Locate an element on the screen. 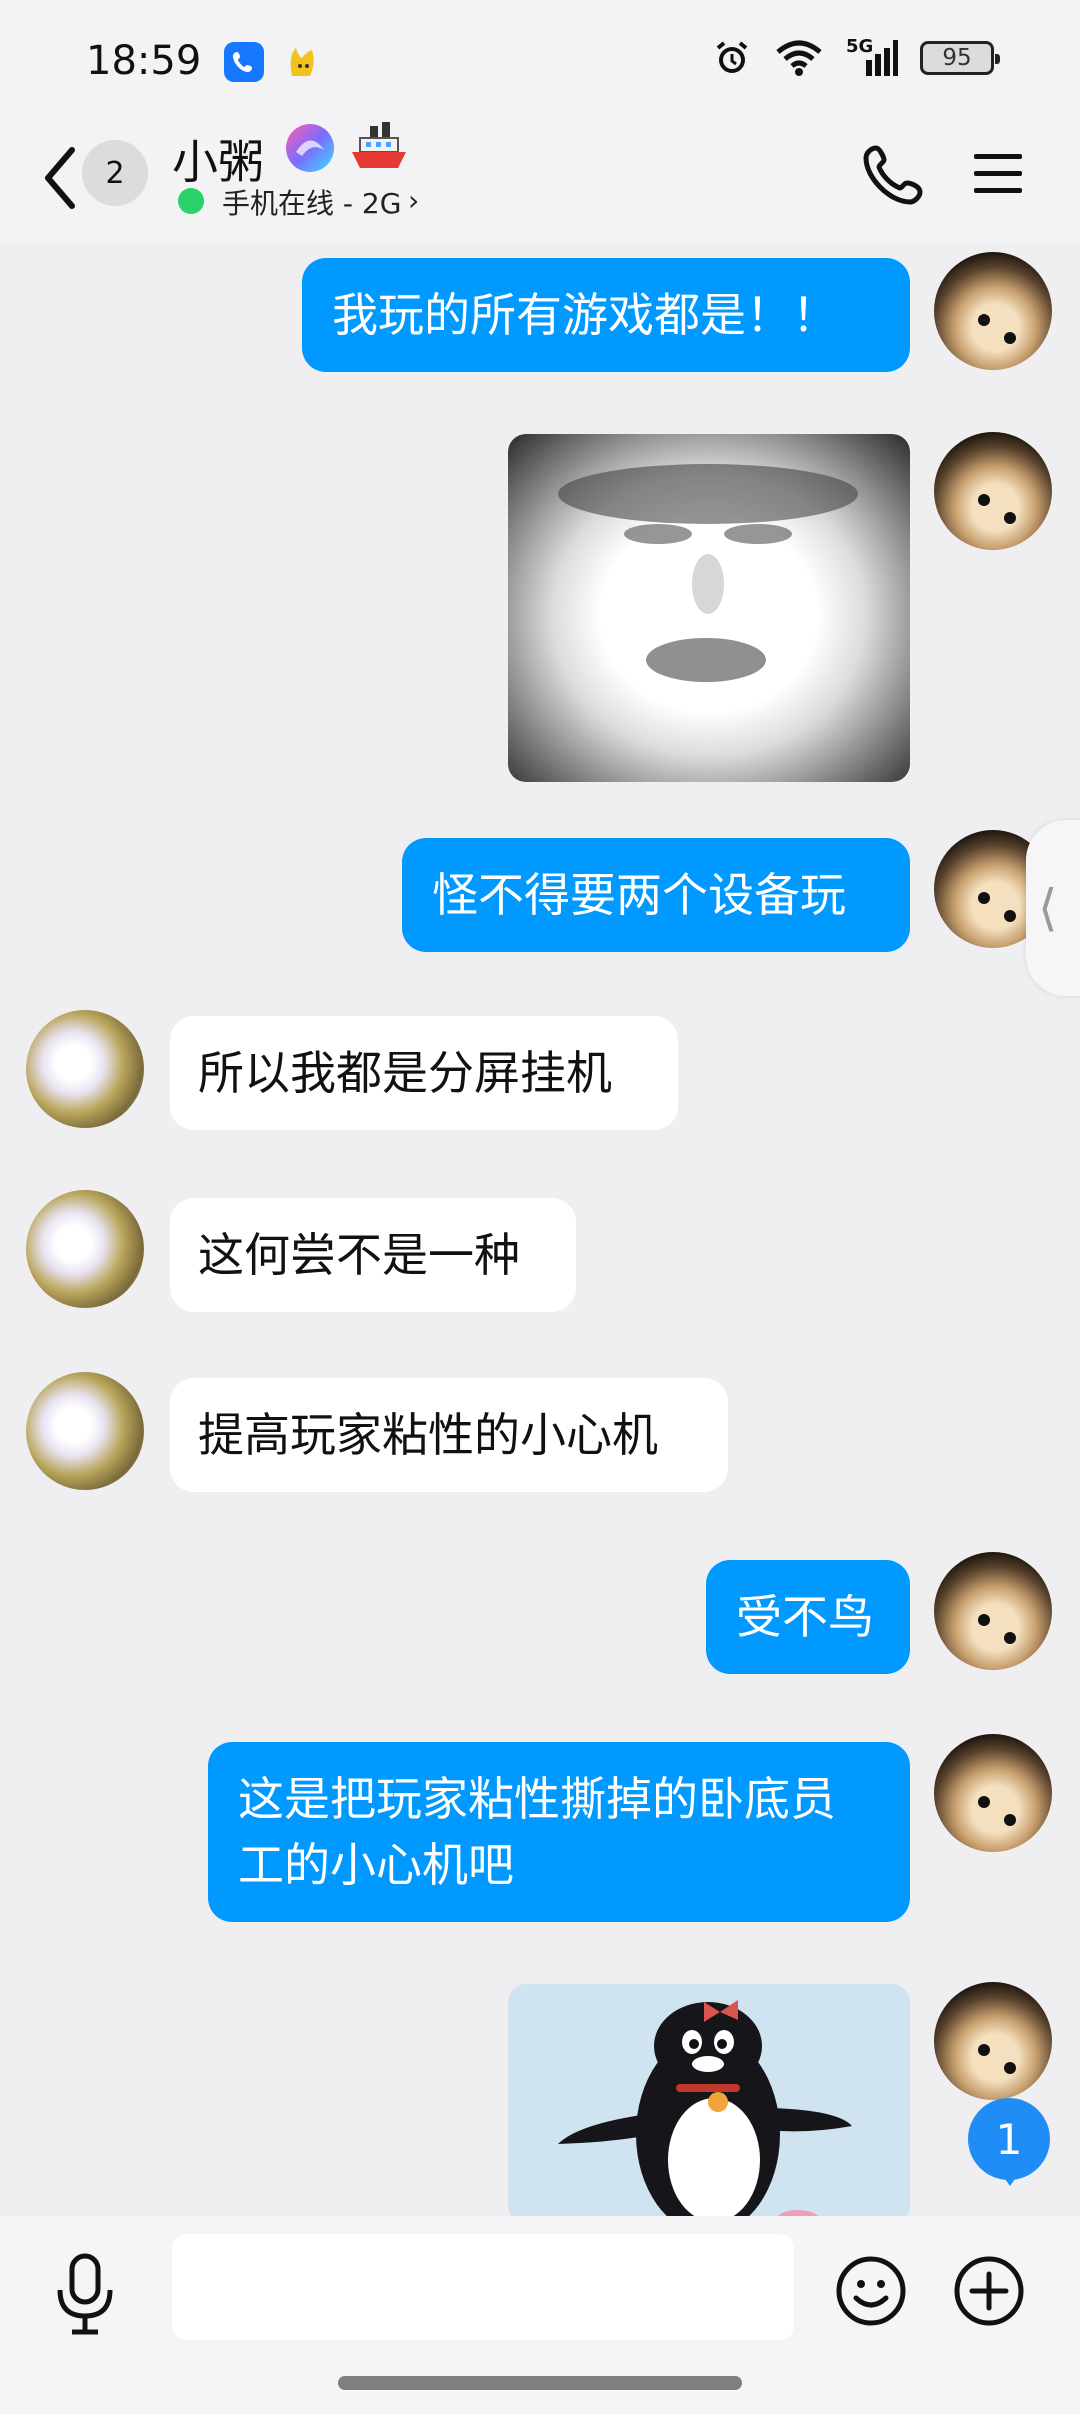 The image size is (1080, 2414). message-text: 怪不得要两个设备玩 is located at coordinates (639, 895).